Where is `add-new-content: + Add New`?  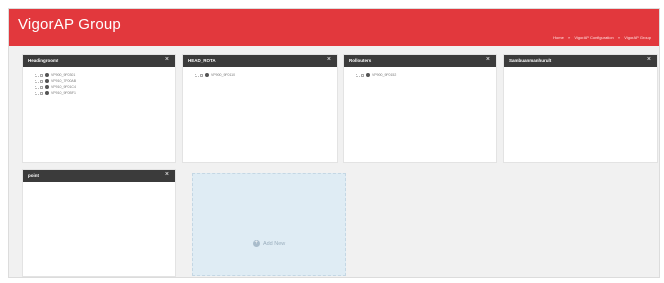 add-new-content: + Add New is located at coordinates (269, 243).